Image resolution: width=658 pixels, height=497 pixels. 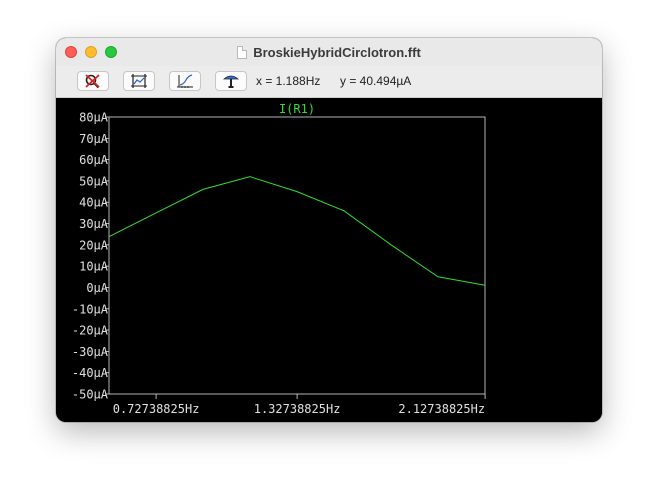 What do you see at coordinates (288, 81) in the screenshot?
I see `cursor-x-readout: x = 1.188Hz` at bounding box center [288, 81].